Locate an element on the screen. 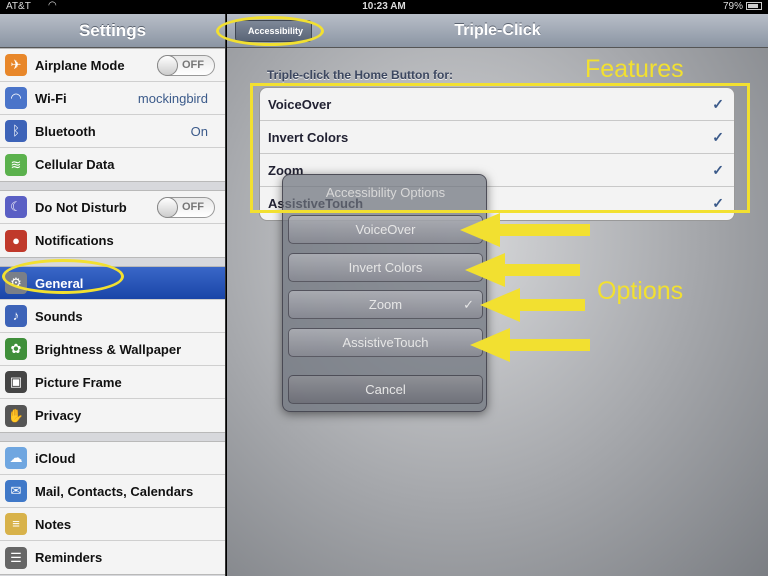 The height and width of the screenshot is (576, 768). sidebar-item-label: Mail, Contacts, Calendars is located at coordinates (114, 491).